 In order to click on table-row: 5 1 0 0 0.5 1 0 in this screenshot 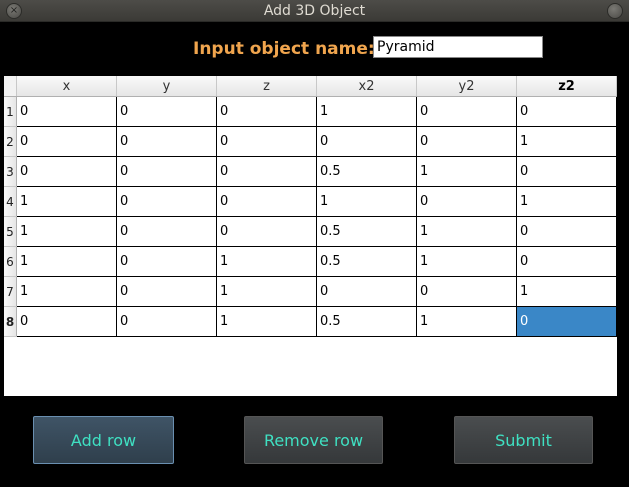, I will do `click(310, 231)`.